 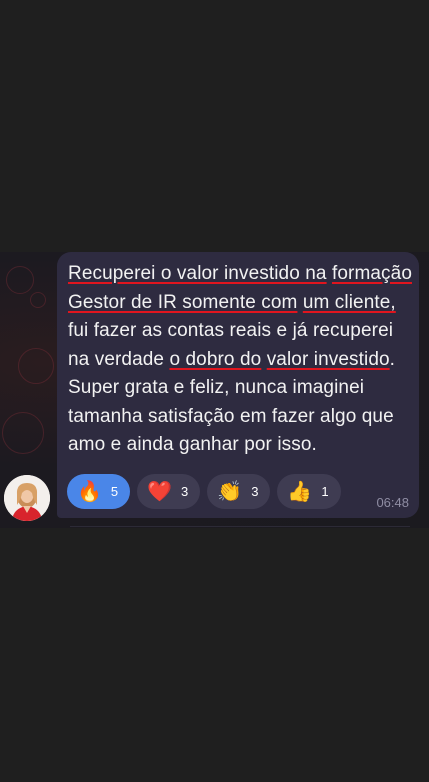 I want to click on reaction-clapping-hands-button: 👏 3, so click(x=239, y=491).